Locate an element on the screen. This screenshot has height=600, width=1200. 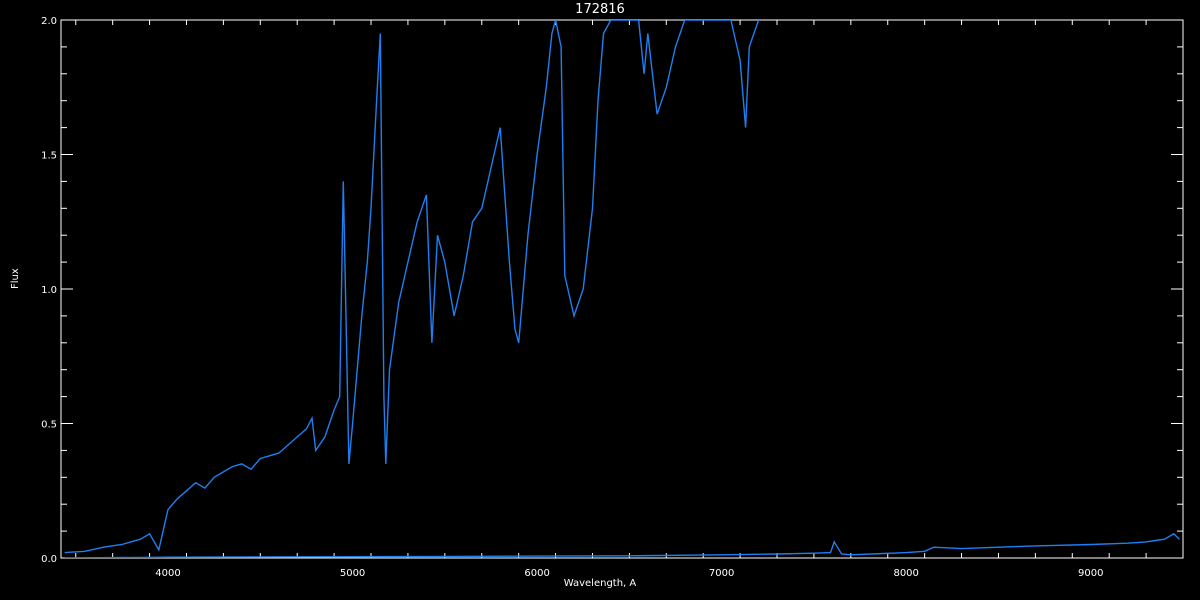
y-tick-label: 2.0 is located at coordinates (49, 21).